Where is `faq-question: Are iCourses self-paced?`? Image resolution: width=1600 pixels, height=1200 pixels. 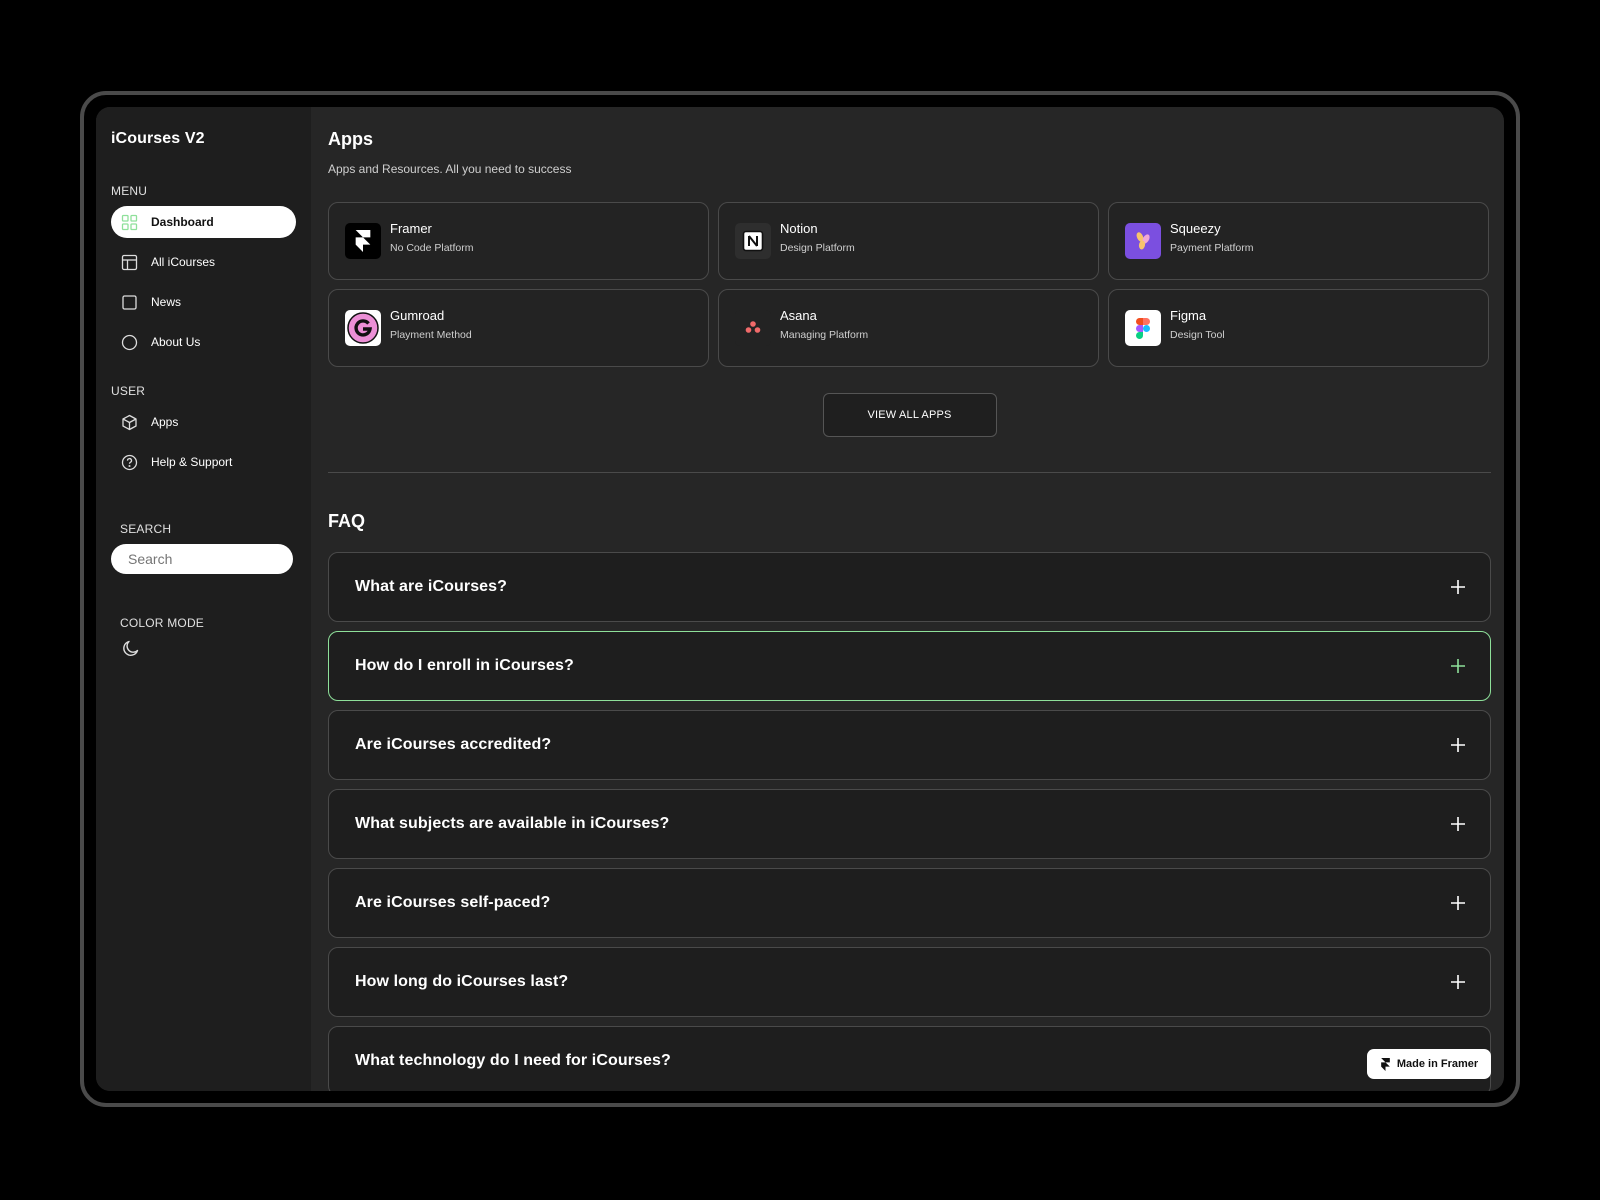
faq-question: Are iCourses self-paced? is located at coordinates (453, 902).